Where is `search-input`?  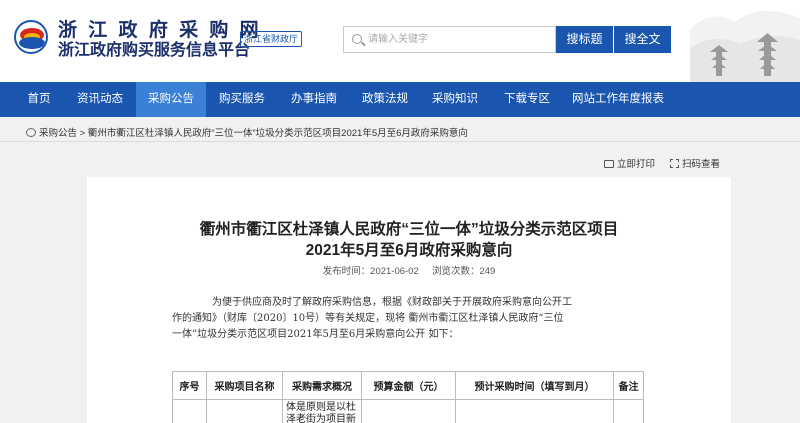
search-input is located at coordinates (460, 39).